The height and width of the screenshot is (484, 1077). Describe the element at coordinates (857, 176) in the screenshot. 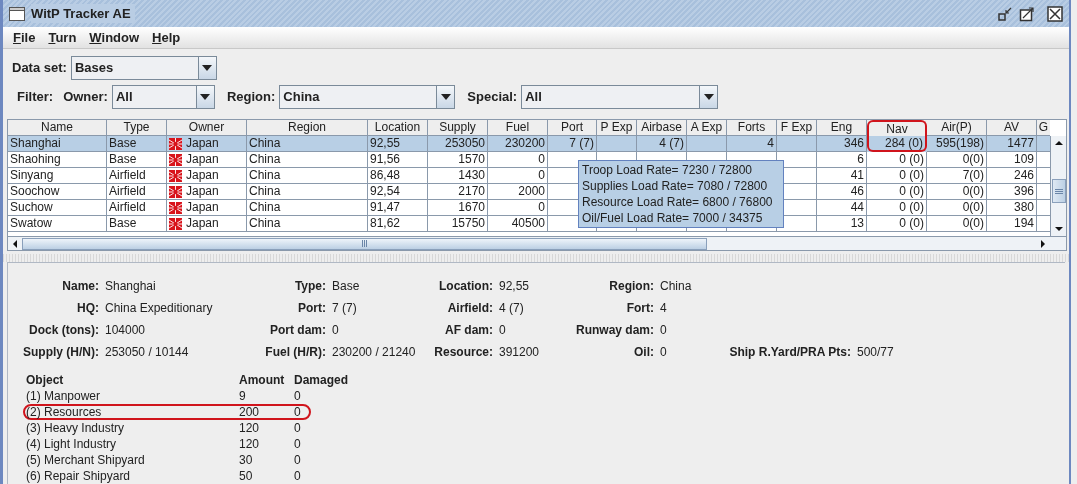

I see `table-cell: 41` at that location.